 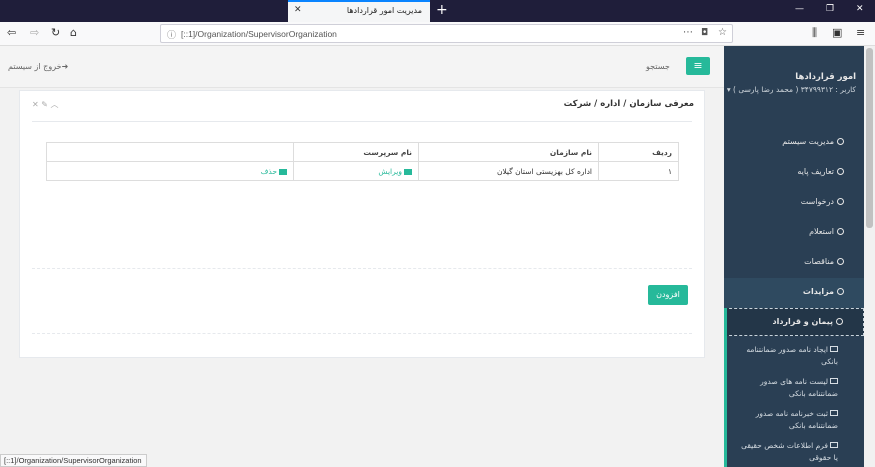 I want to click on bookmark-star-icon: ☆, so click(x=722, y=32).